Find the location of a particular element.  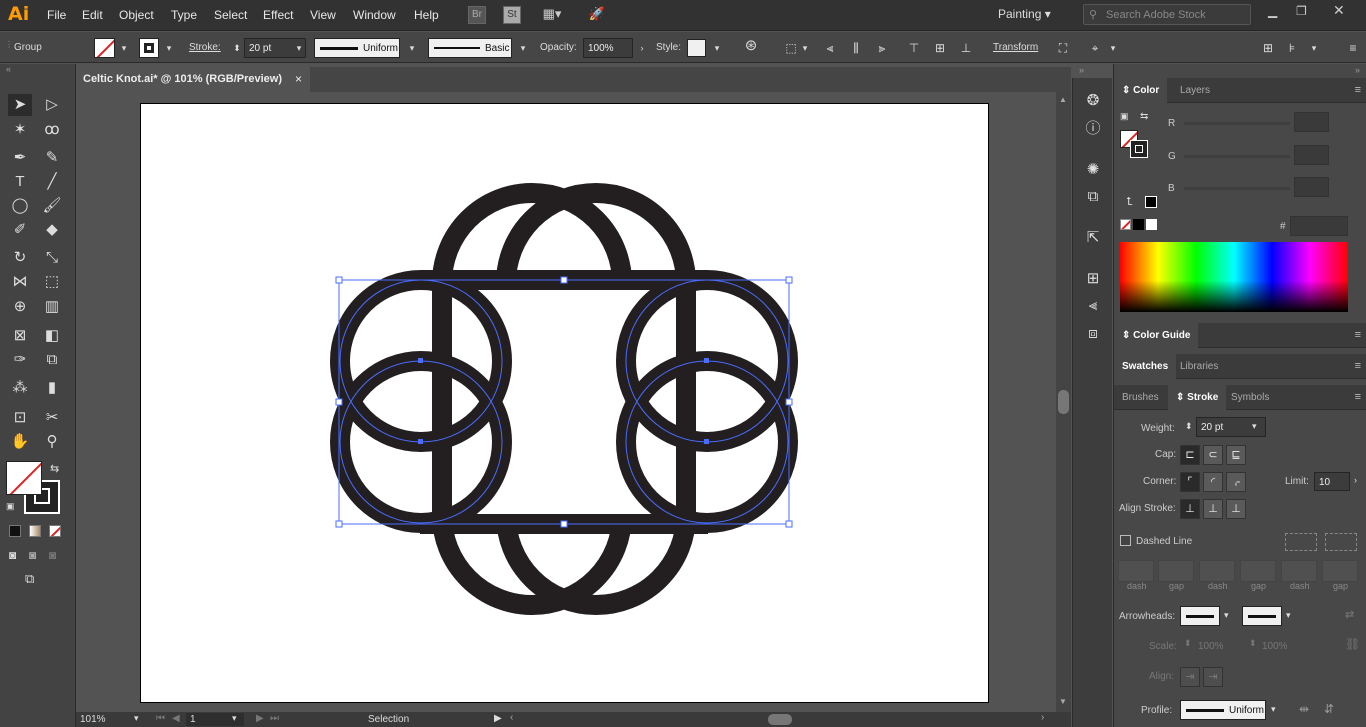

width-profile-select: Uniform is located at coordinates (1223, 710).